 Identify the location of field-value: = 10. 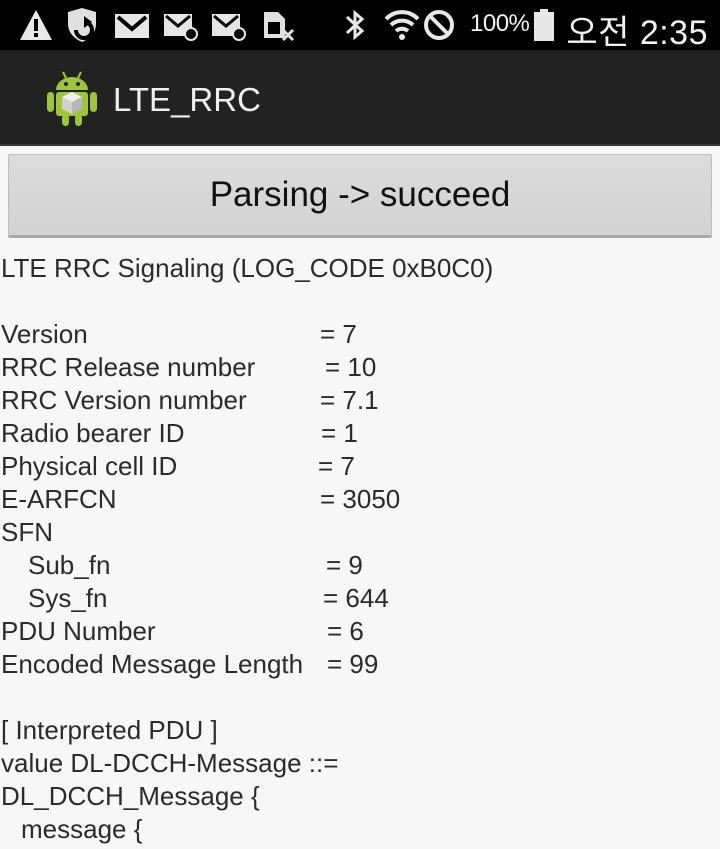
(351, 367).